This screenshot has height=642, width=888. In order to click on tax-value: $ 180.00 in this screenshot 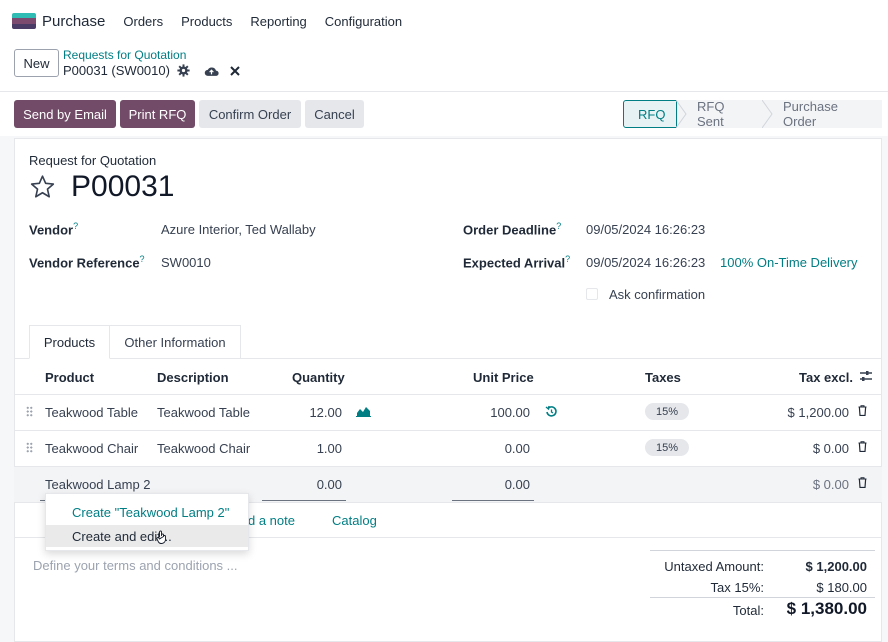, I will do `click(841, 587)`.